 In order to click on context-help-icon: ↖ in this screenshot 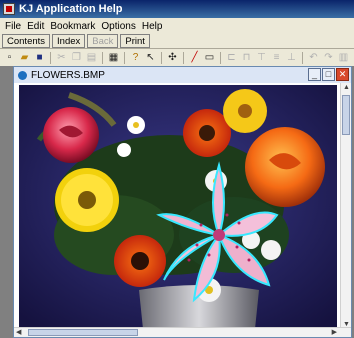, I will do `click(150, 57)`.